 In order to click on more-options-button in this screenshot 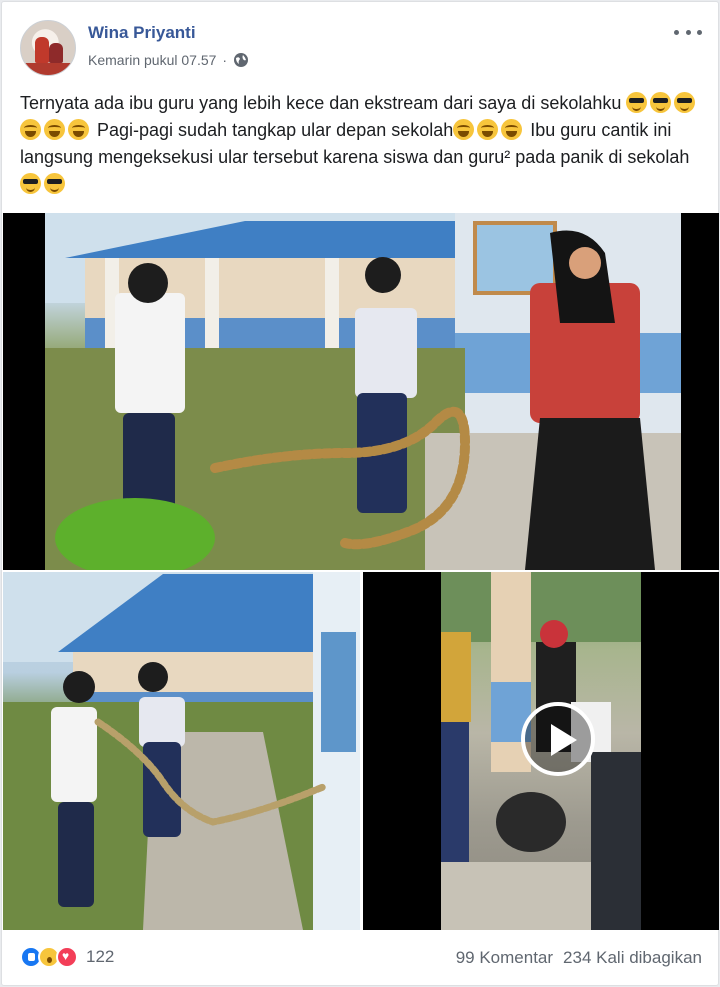, I will do `click(688, 32)`.